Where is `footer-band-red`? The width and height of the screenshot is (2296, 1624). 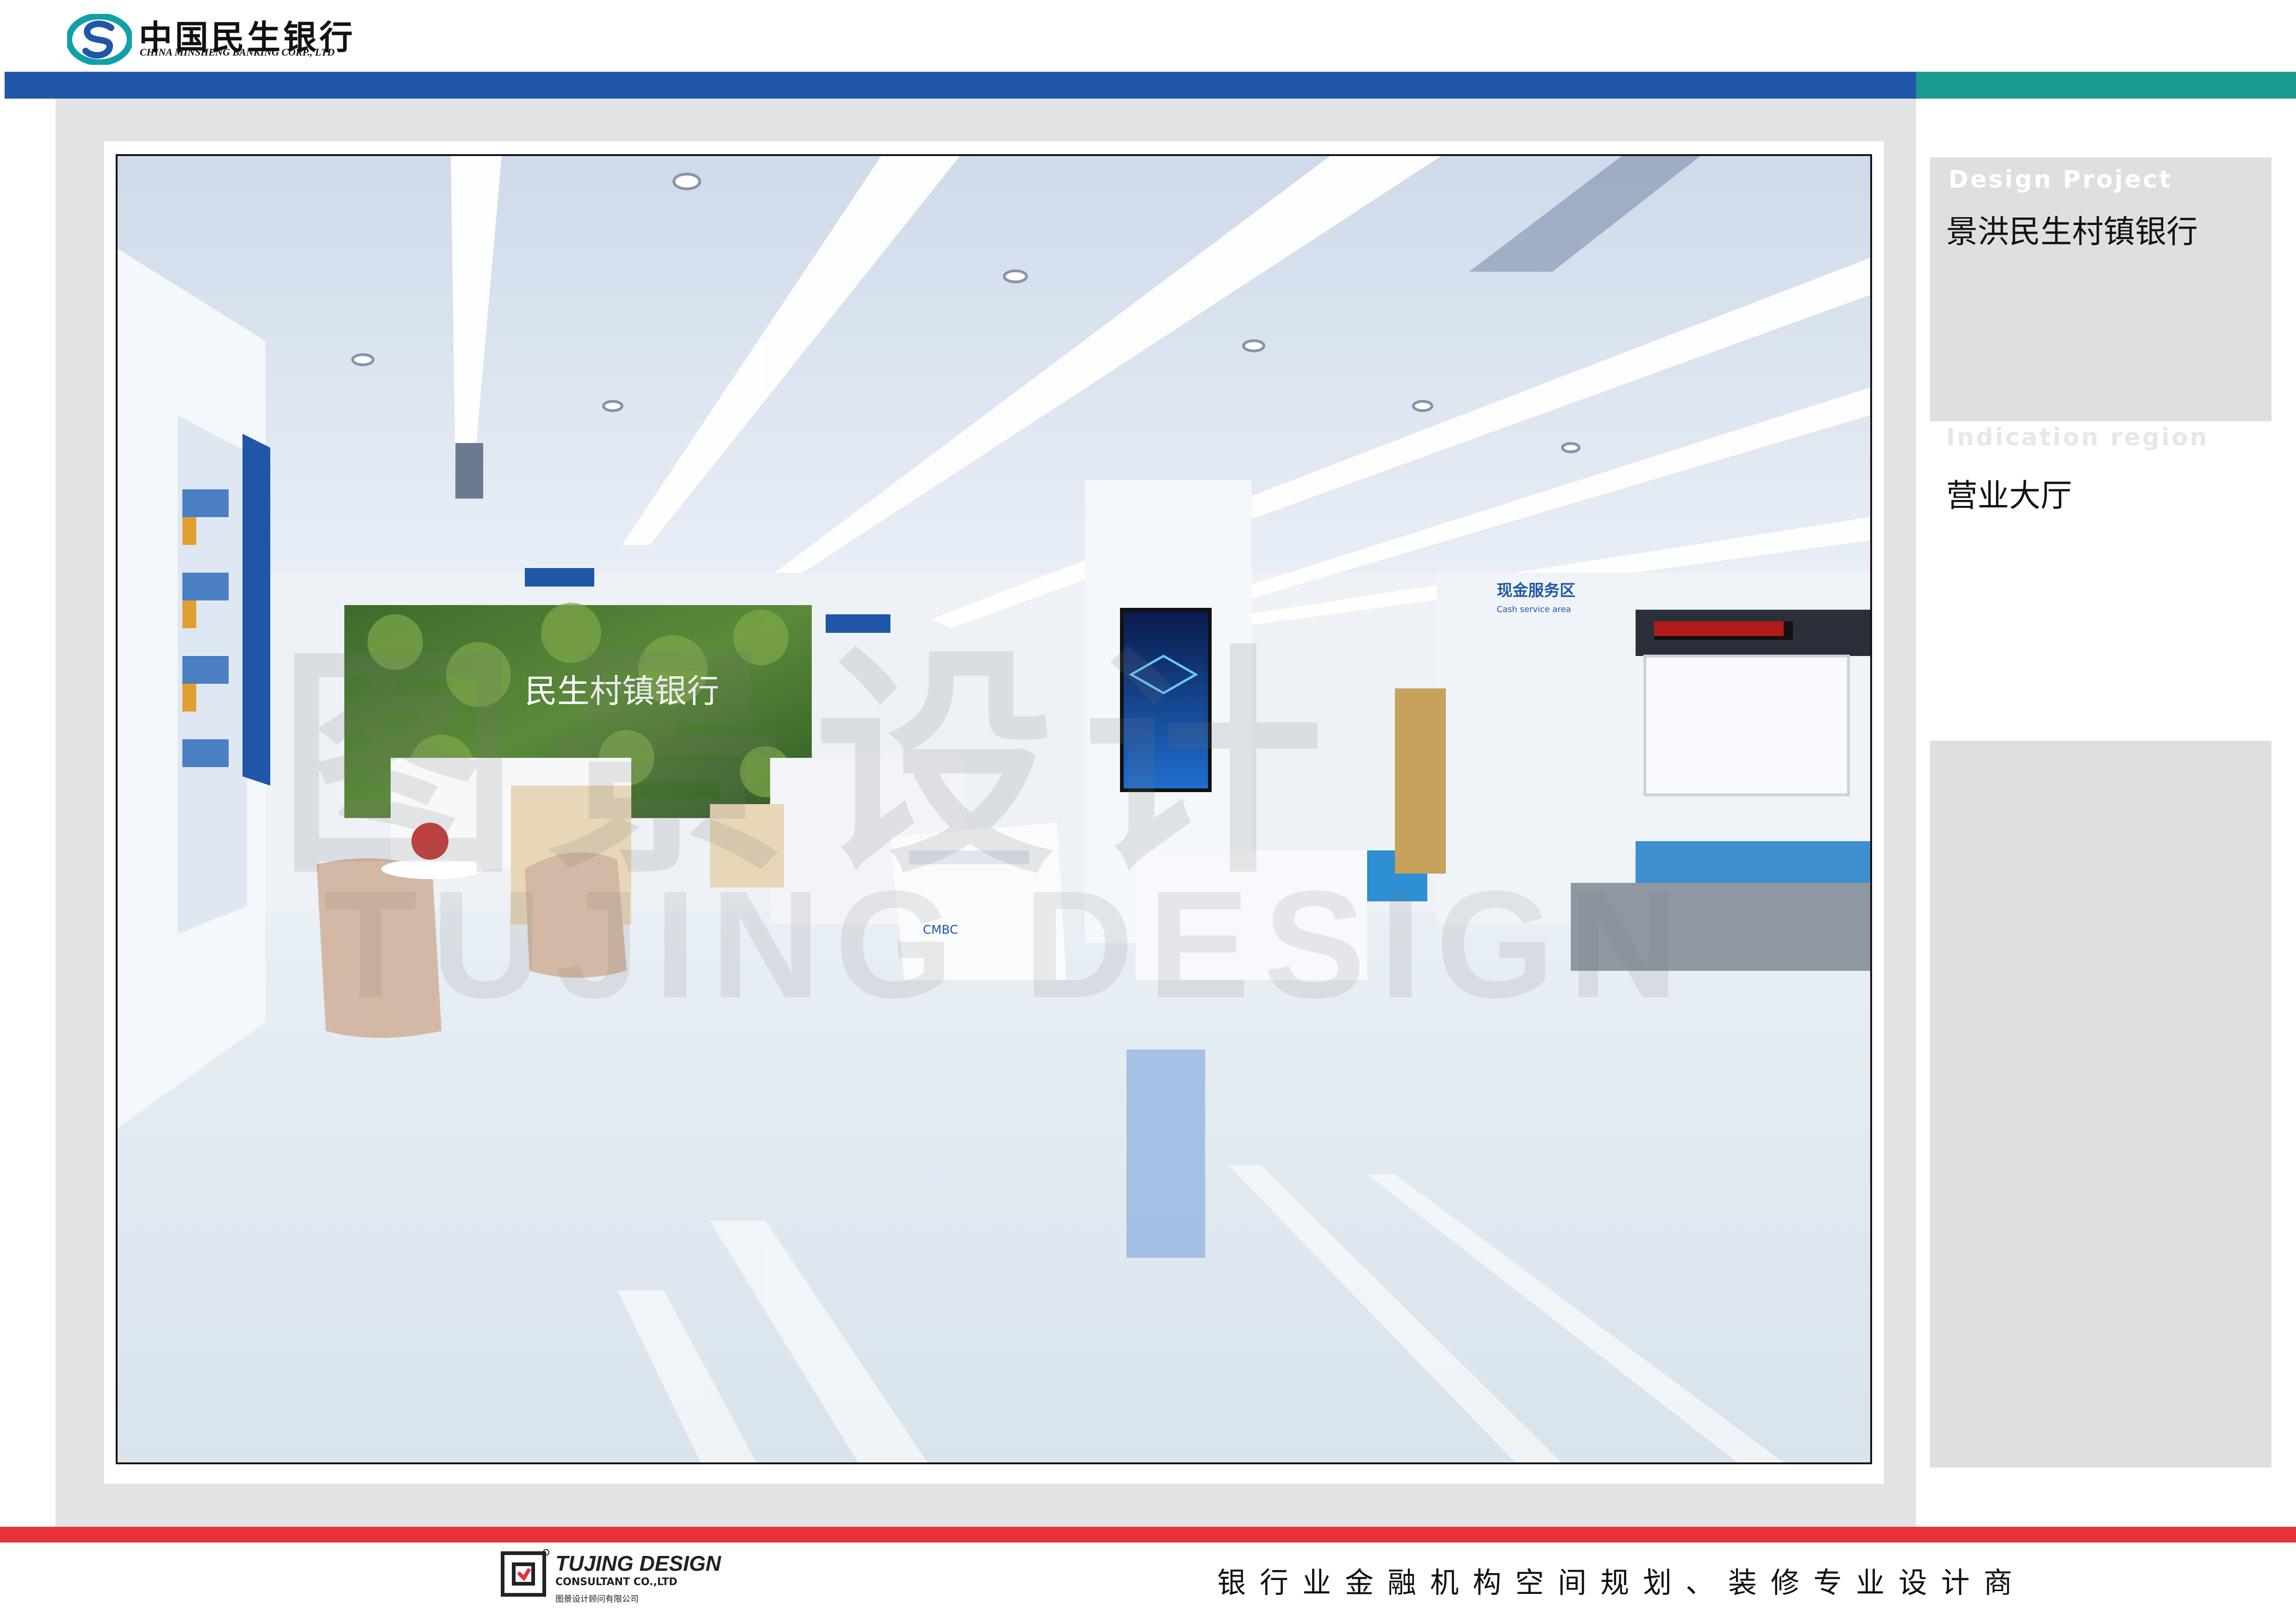 footer-band-red is located at coordinates (1148, 1535).